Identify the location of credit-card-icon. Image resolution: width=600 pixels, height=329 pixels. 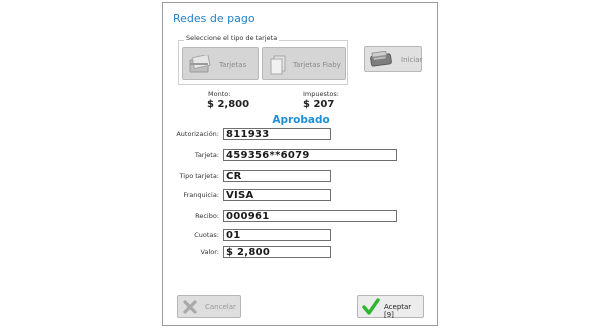
(200, 64).